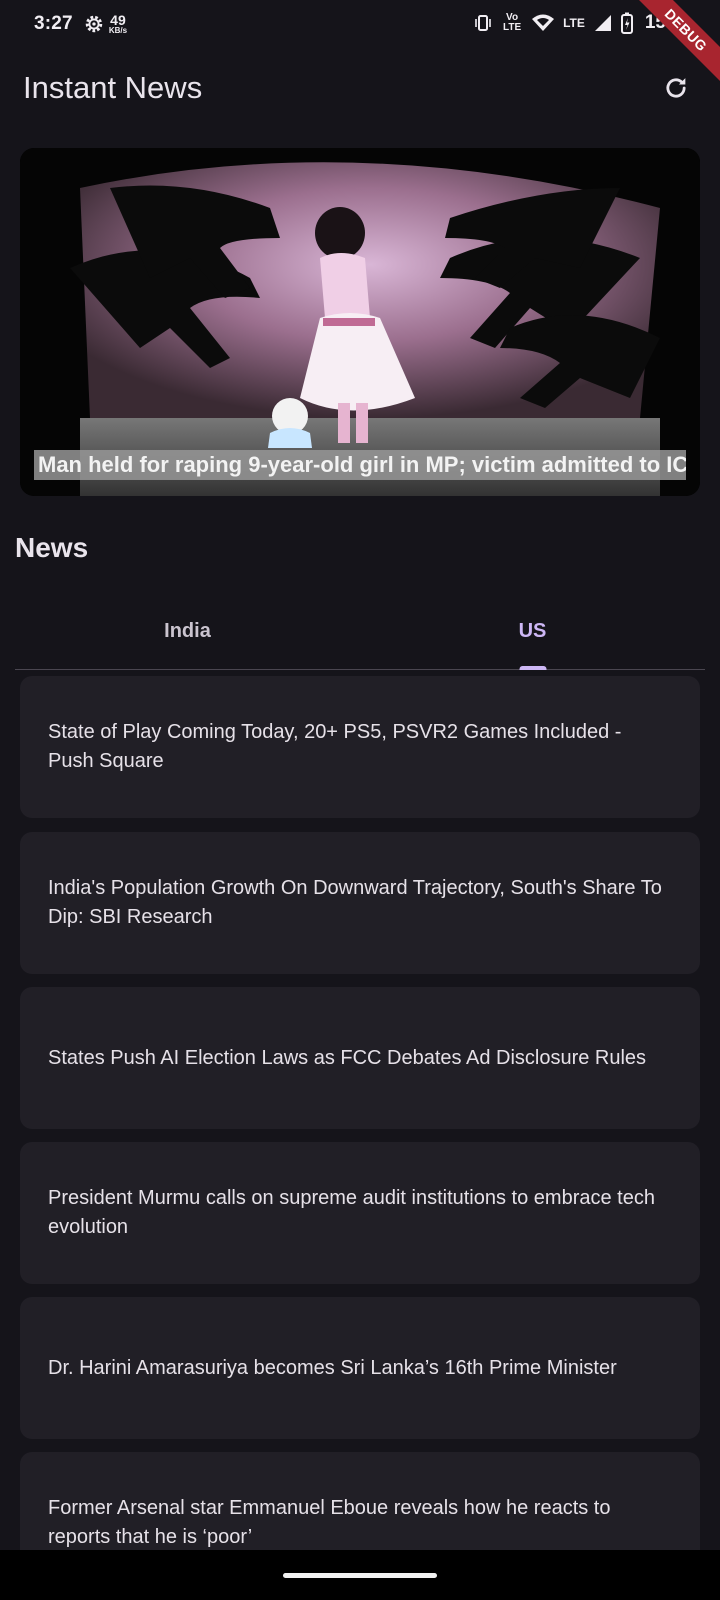  Describe the element at coordinates (118, 30) in the screenshot. I see `network-speed-unit: KB/s` at that location.